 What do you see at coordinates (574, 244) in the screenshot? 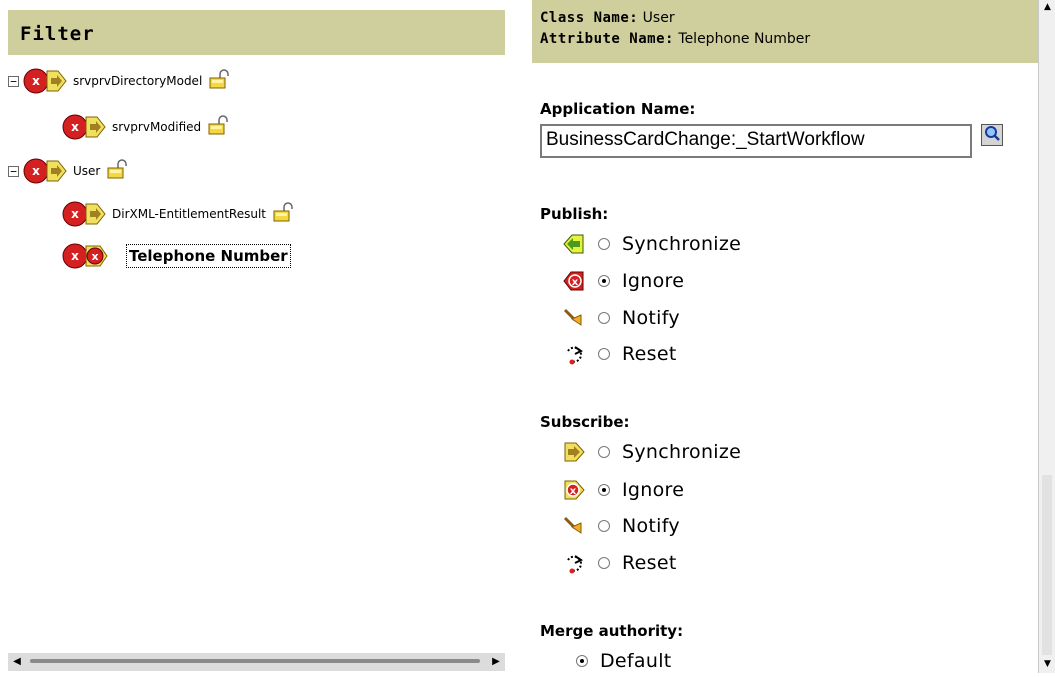
I see `publish-sync-icon` at bounding box center [574, 244].